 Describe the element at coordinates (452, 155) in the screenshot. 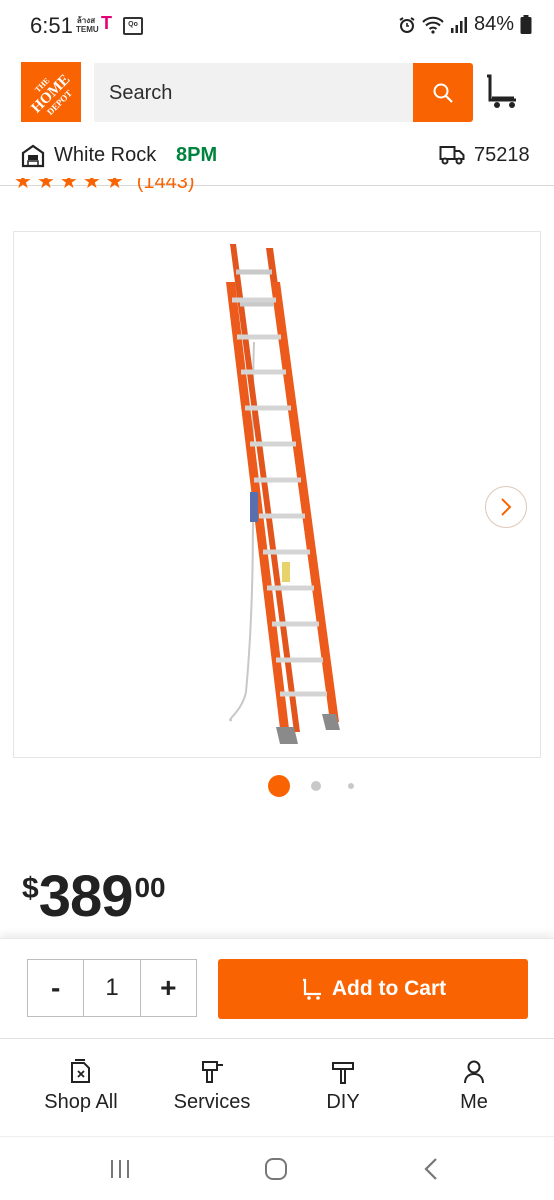

I see `delivery-truck-icon` at that location.